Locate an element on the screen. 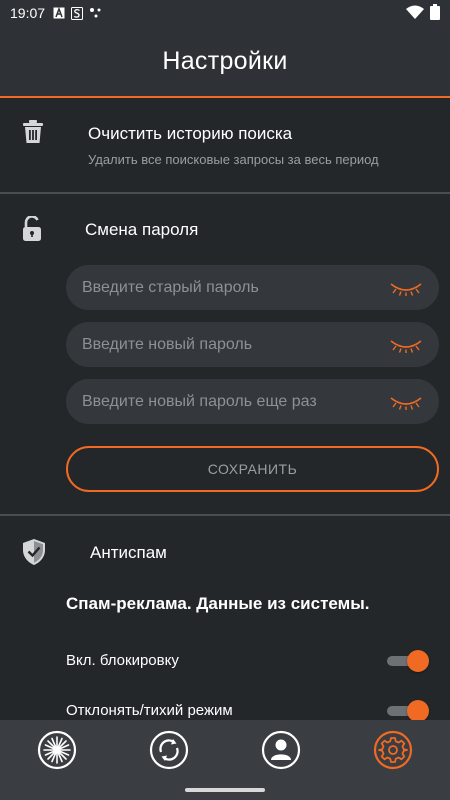  password-section-title: Смена пароля is located at coordinates (142, 229).